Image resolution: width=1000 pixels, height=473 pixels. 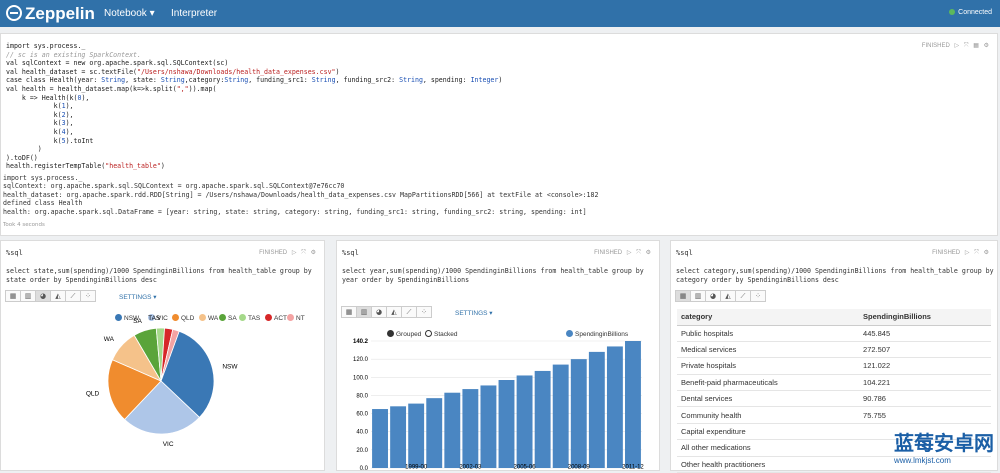 I want to click on area-chart-icon: ◭, so click(x=728, y=296).